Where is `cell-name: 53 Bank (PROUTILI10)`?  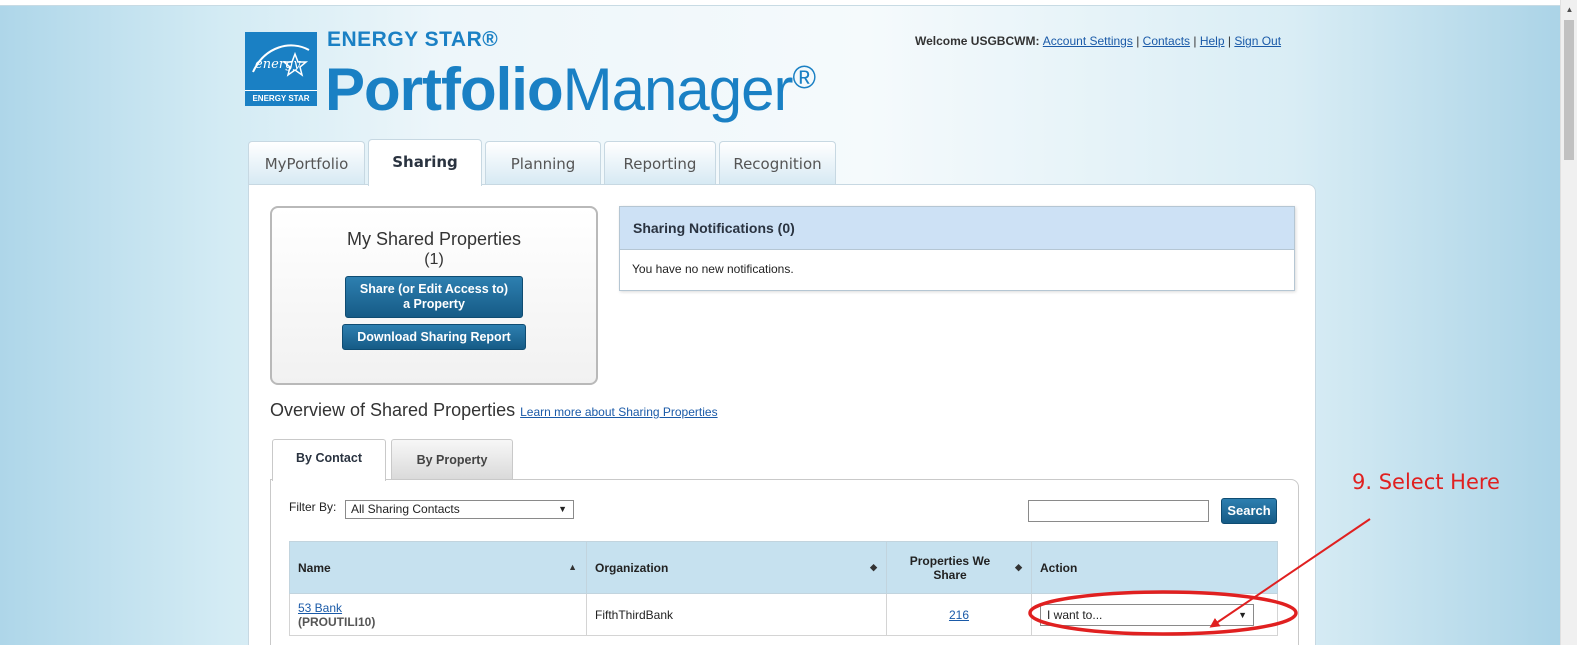
cell-name: 53 Bank (PROUTILI10) is located at coordinates (438, 614).